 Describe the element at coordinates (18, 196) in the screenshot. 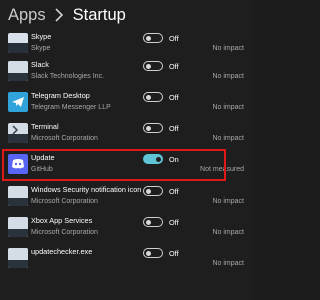

I see `shield-icon` at that location.